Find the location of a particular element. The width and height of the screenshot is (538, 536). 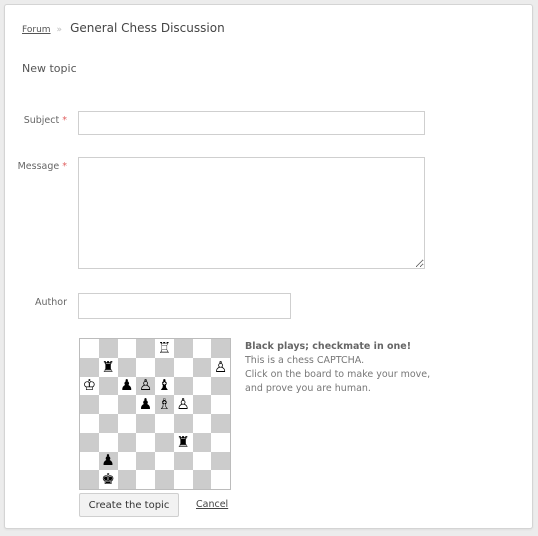

message-textarea is located at coordinates (251, 213).